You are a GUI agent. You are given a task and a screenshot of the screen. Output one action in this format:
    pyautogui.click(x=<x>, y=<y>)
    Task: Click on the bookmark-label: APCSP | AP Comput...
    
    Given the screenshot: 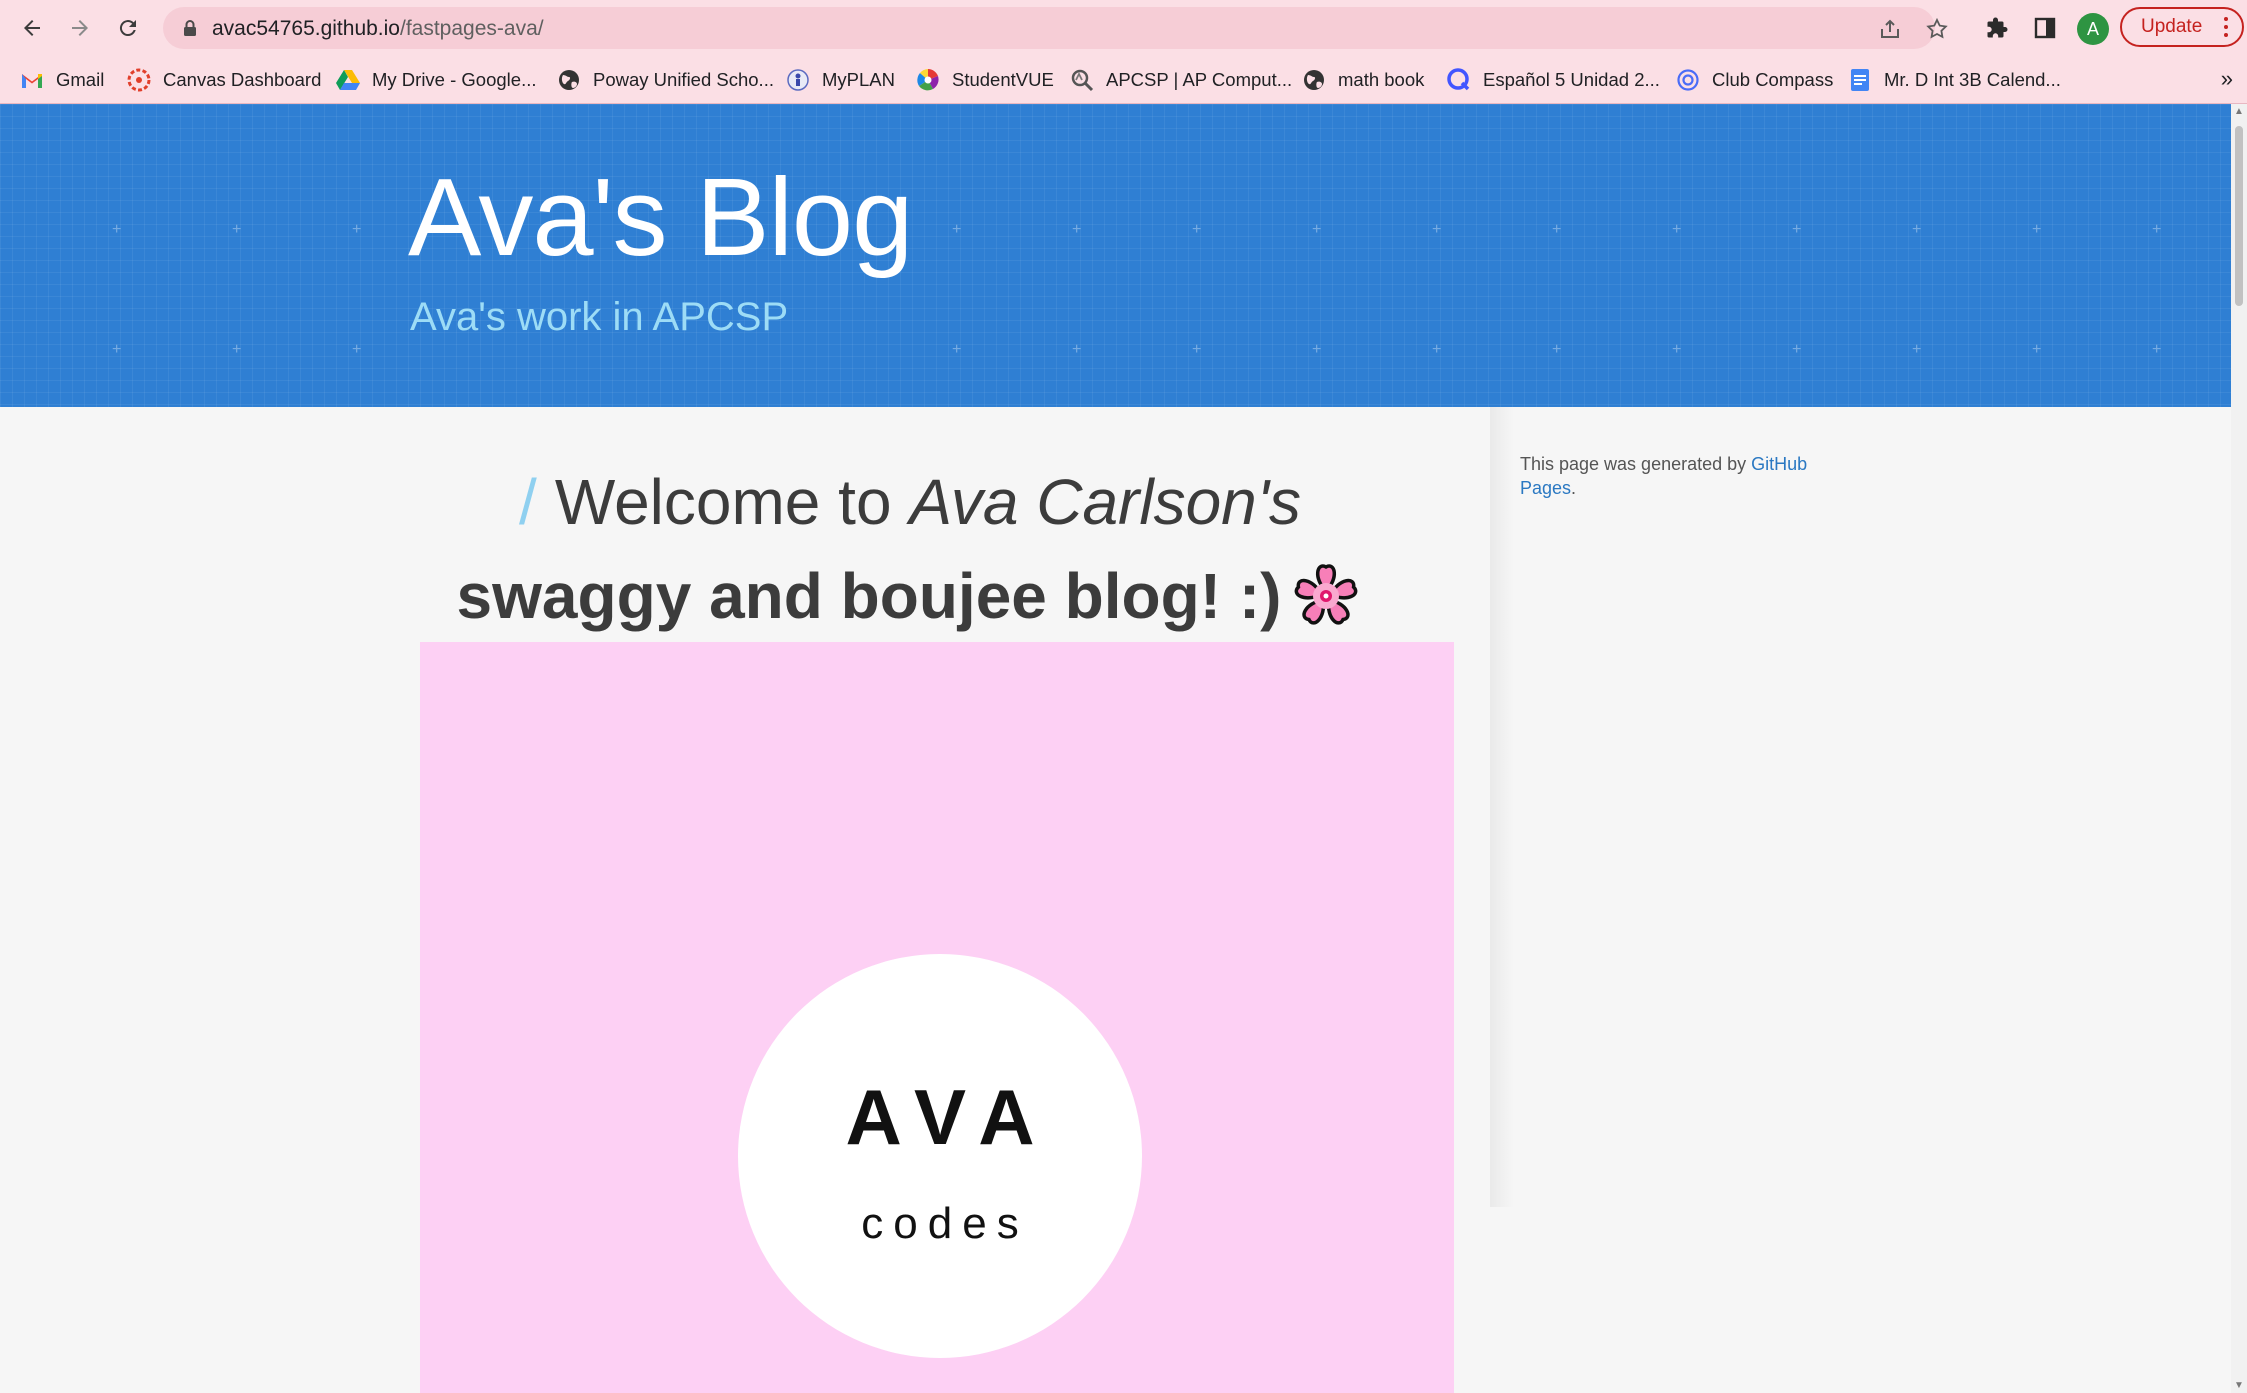 What is the action you would take?
    pyautogui.click(x=1199, y=79)
    